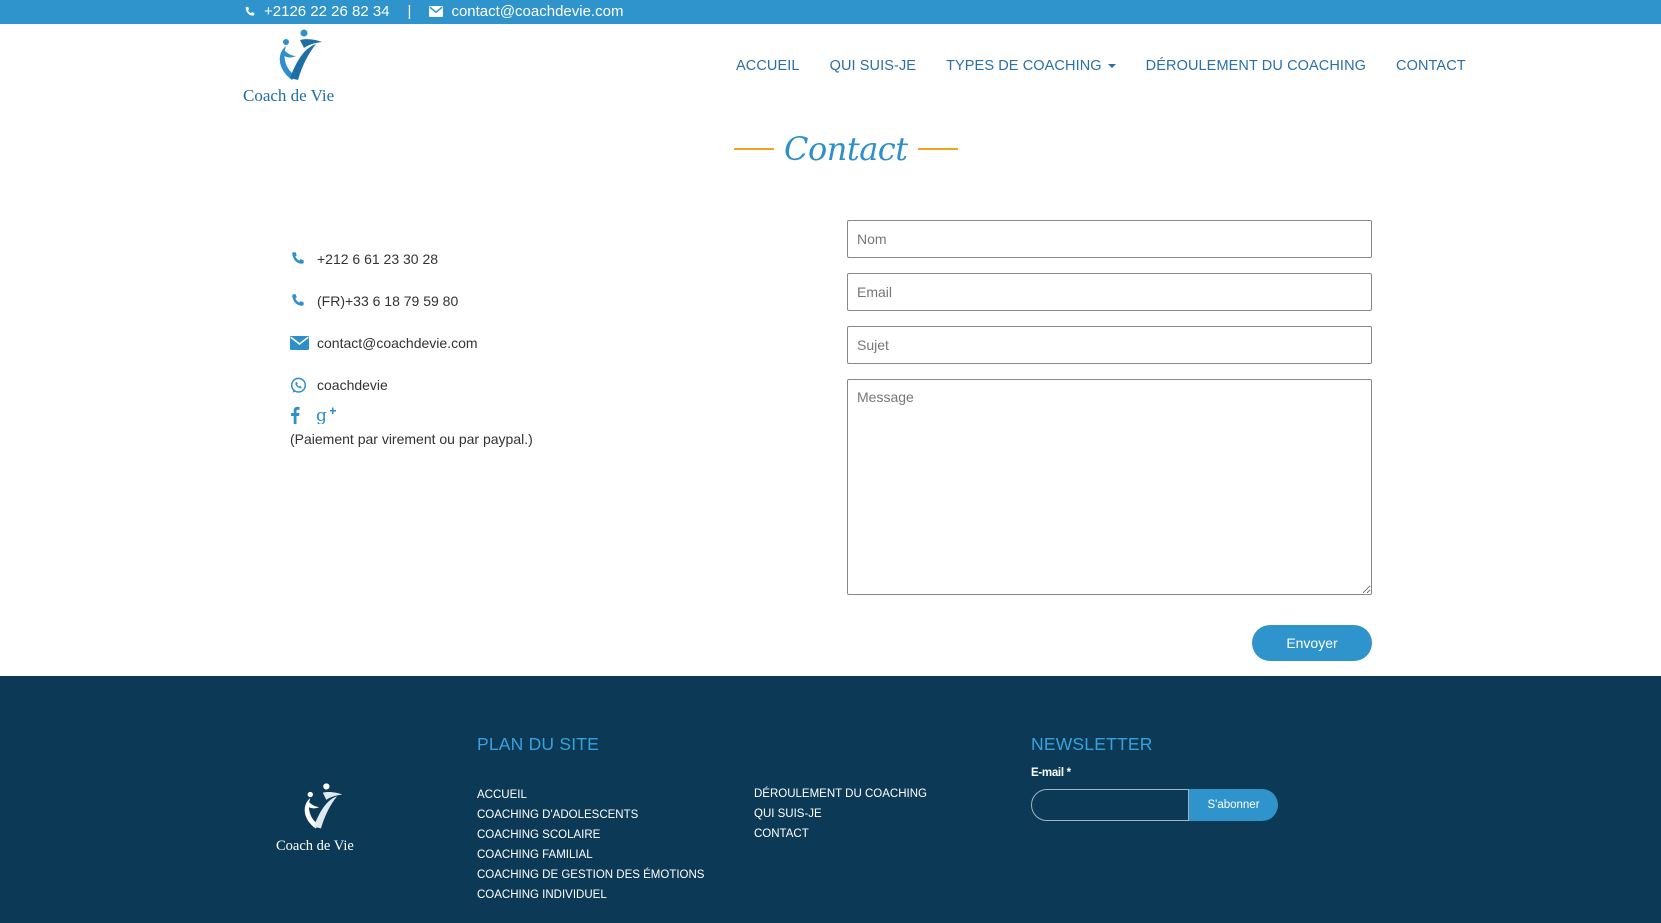  Describe the element at coordinates (1092, 744) in the screenshot. I see `newsletter-title: NEWSLETTER` at that location.